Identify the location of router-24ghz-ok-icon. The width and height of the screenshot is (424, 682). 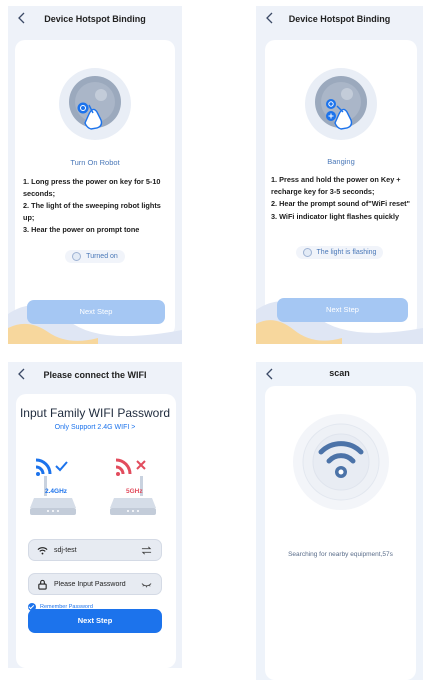
(55, 482).